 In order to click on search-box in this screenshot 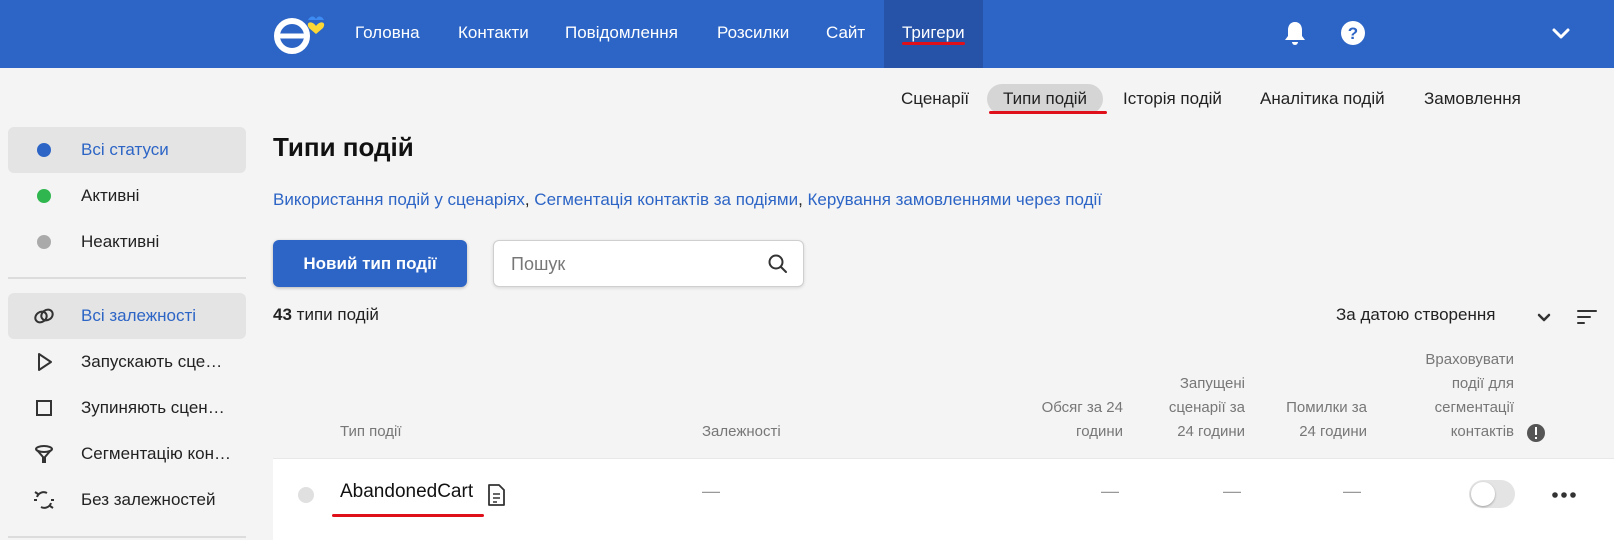, I will do `click(648, 263)`.